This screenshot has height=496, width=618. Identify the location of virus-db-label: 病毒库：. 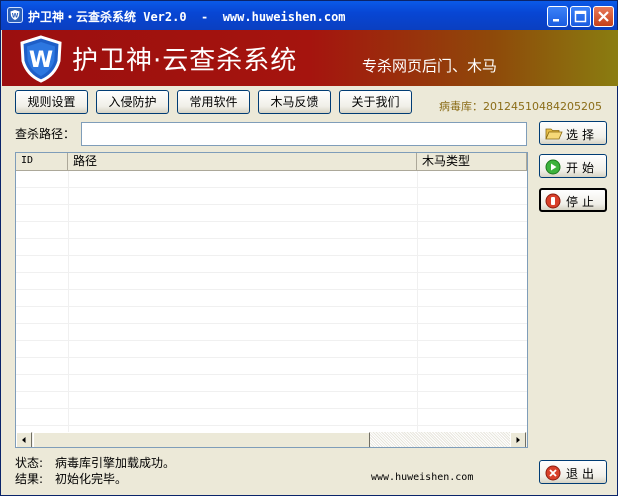
(461, 106).